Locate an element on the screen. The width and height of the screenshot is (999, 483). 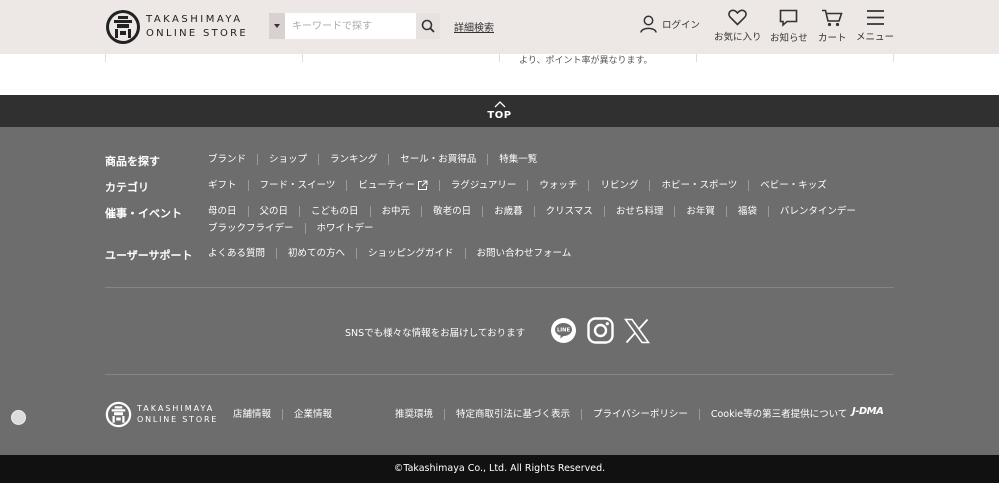
search-bar is located at coordinates (354, 26).